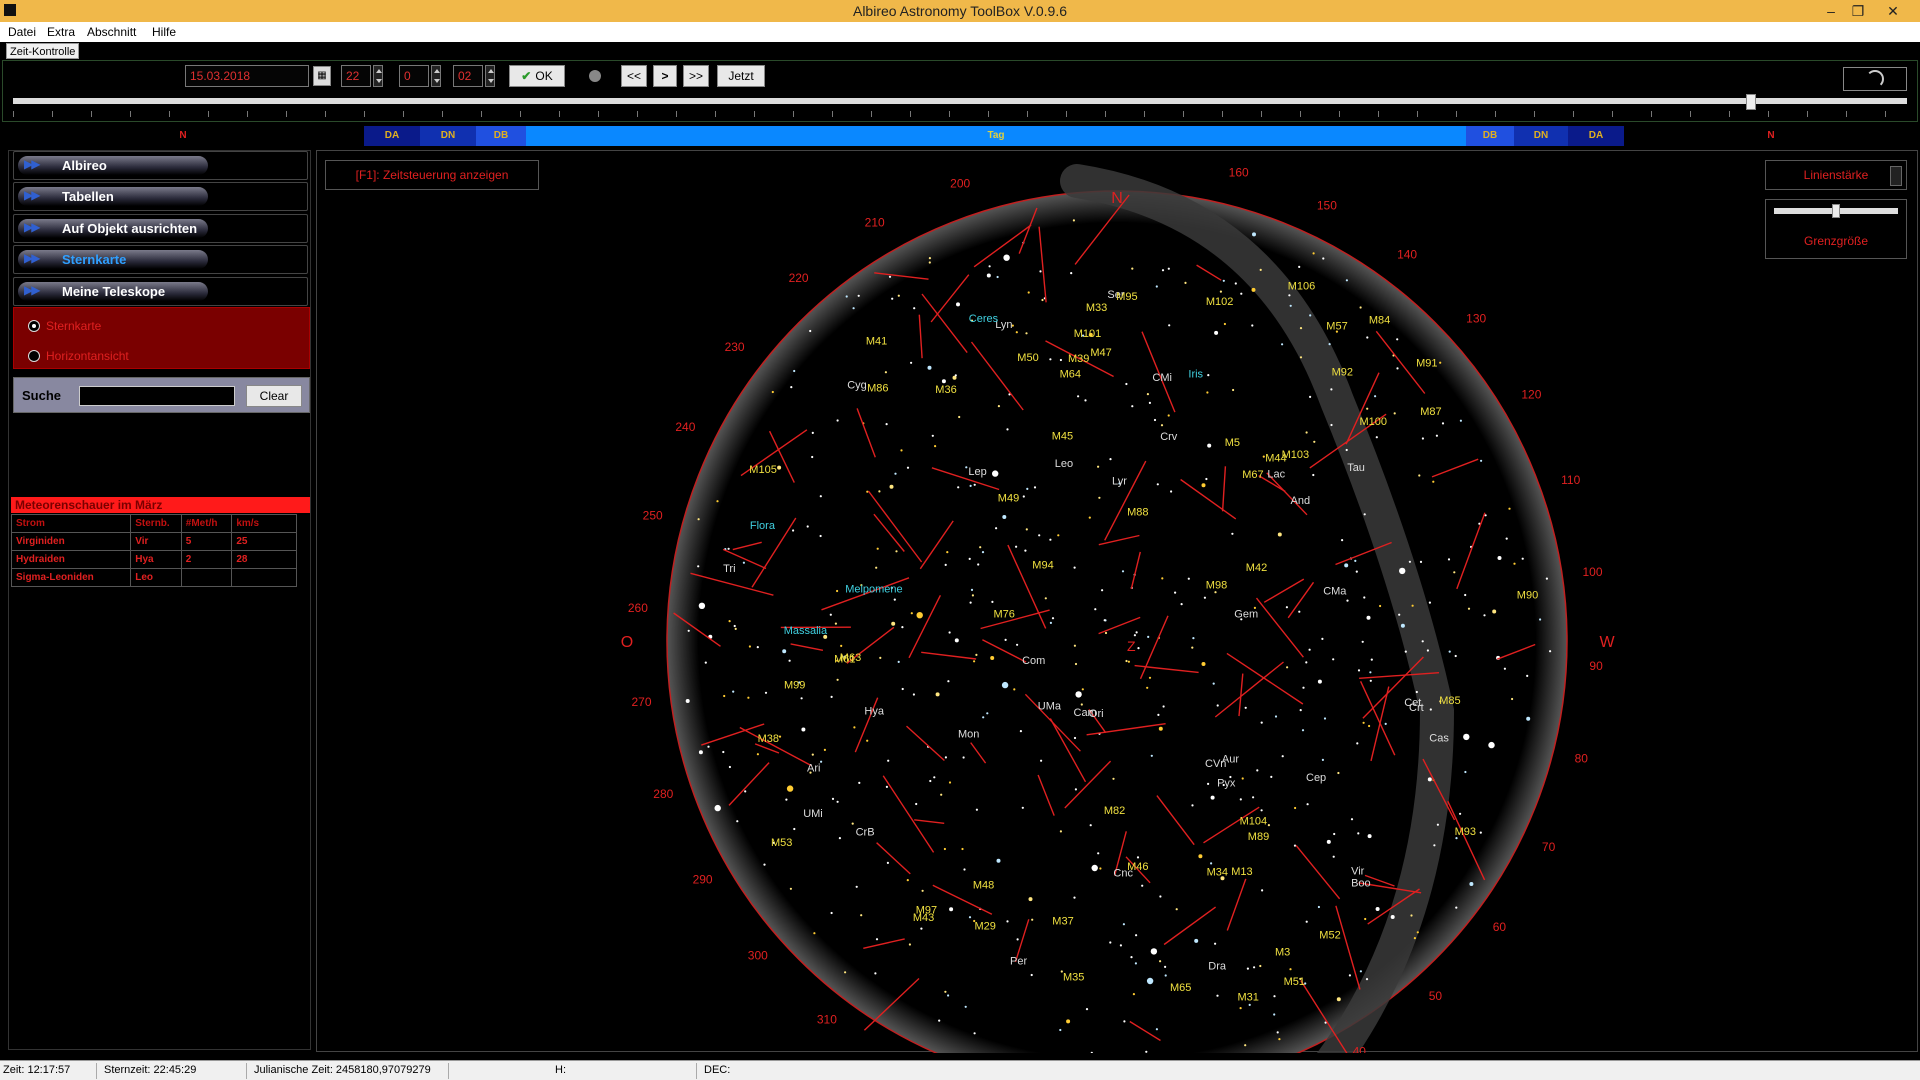 The width and height of the screenshot is (1920, 1080). What do you see at coordinates (665, 76) in the screenshot?
I see `play-button: >` at bounding box center [665, 76].